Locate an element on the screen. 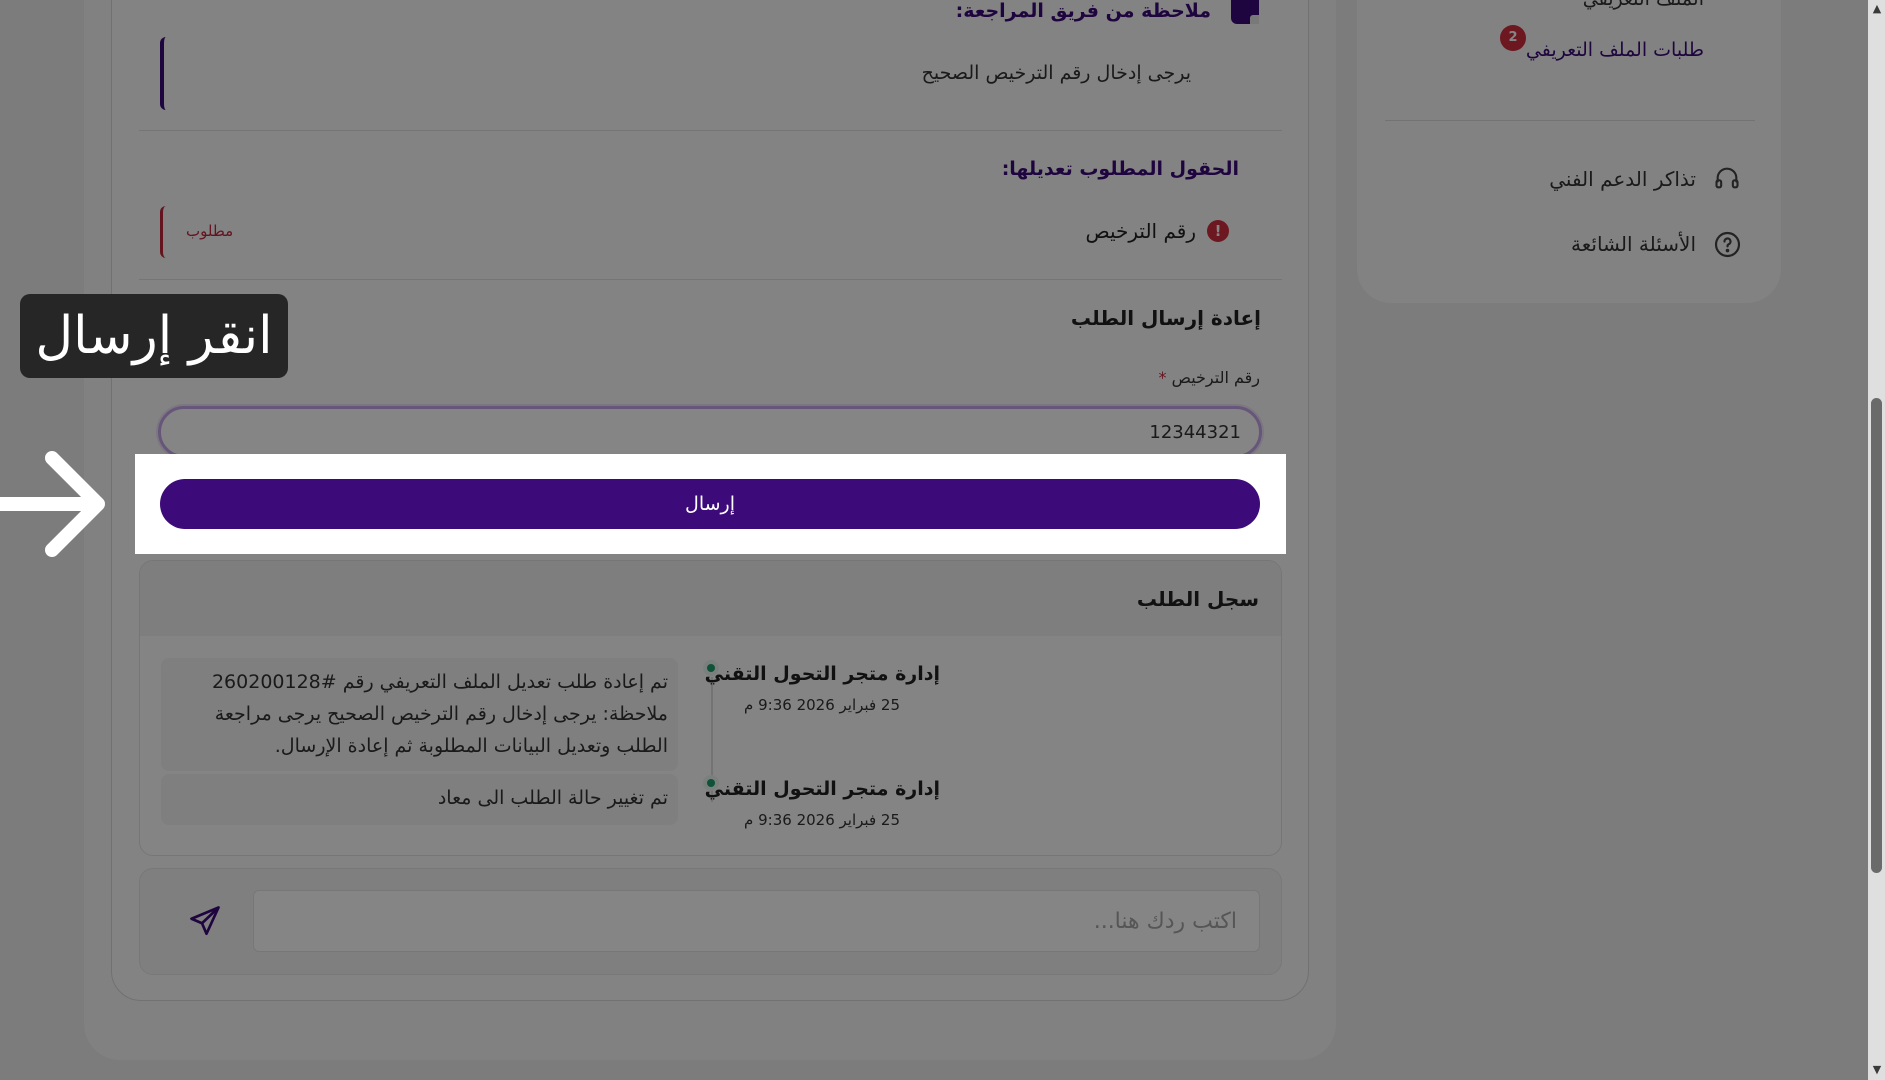  review-note-text: يرجى إدخال رقم الترخيص الصحيح is located at coordinates (1056, 73).